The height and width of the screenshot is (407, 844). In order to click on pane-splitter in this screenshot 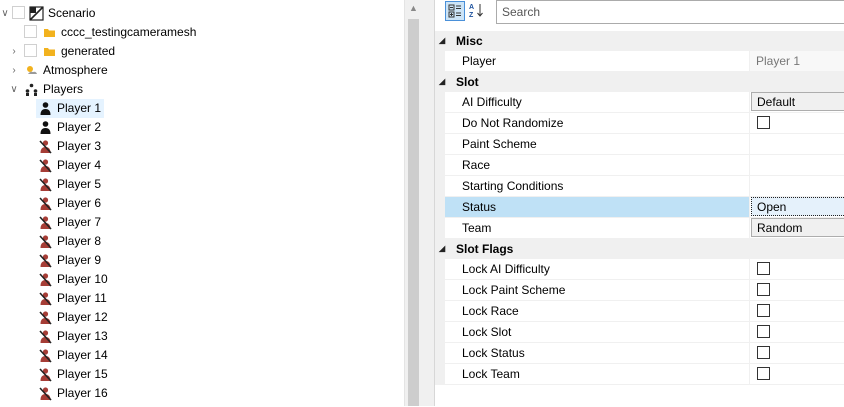, I will do `click(428, 203)`.